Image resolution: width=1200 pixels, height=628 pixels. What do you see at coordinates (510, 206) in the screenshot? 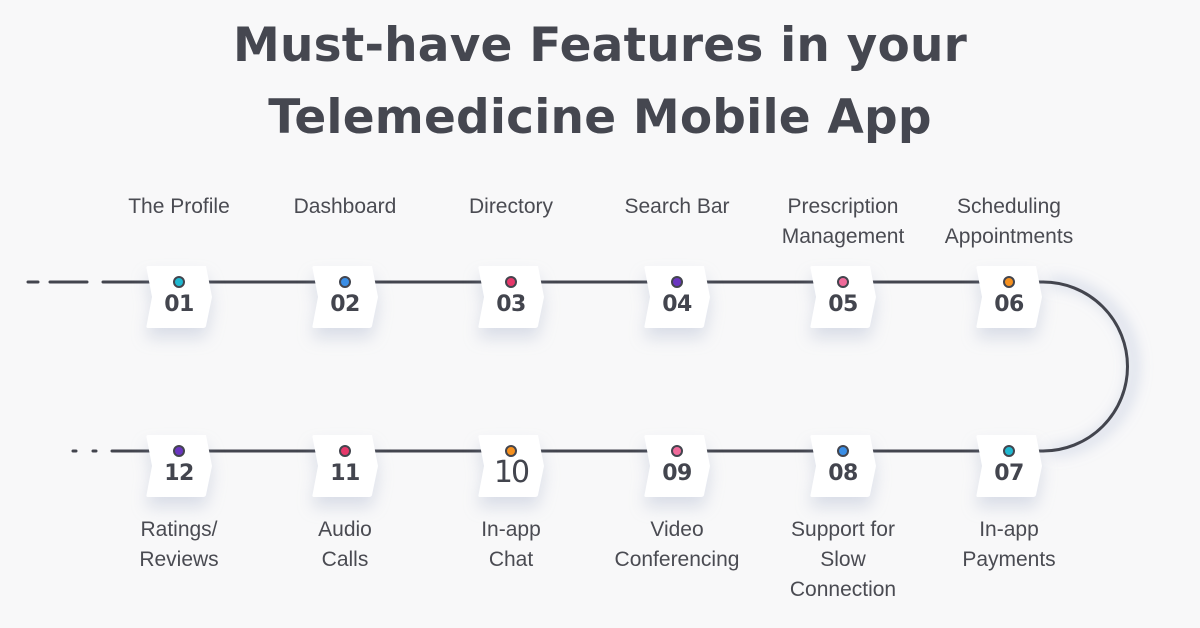
I see `feature-label: Directory` at bounding box center [510, 206].